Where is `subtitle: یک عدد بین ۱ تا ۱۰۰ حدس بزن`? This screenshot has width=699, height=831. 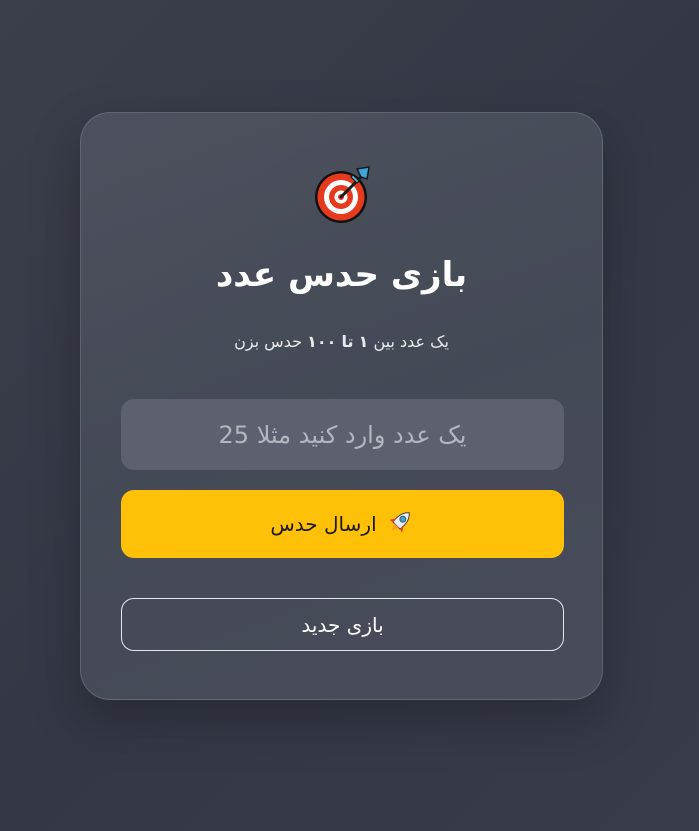
subtitle: یک عدد بین ۱ تا ۱۰۰ حدس بزن is located at coordinates (341, 342).